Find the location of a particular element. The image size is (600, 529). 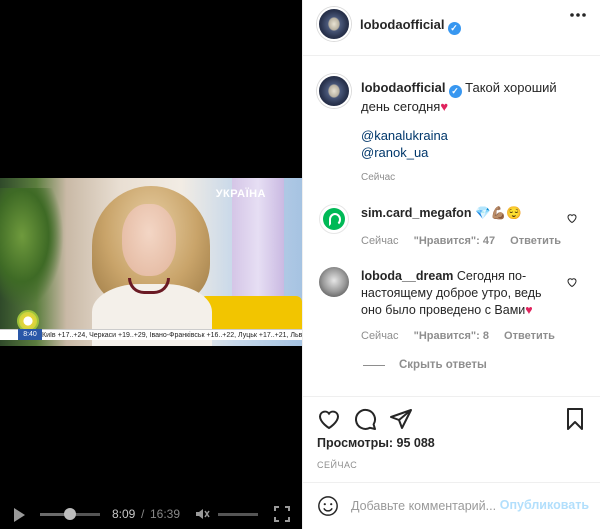

play-icon is located at coordinates (19, 515).